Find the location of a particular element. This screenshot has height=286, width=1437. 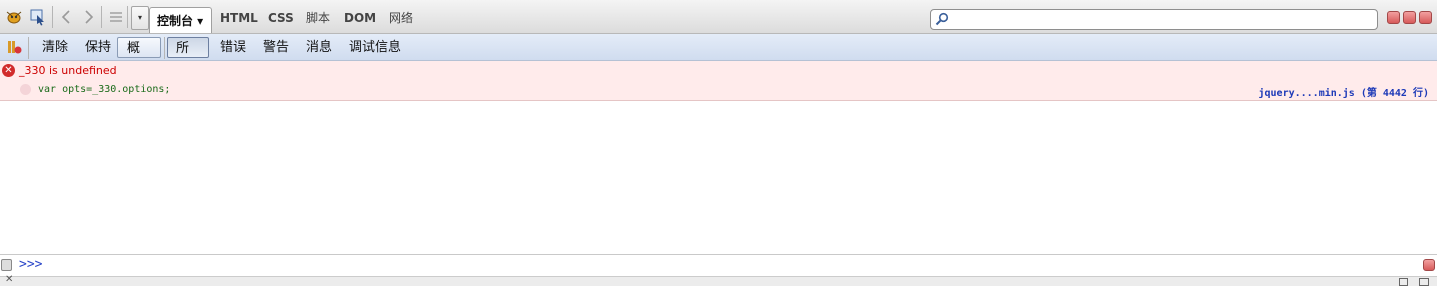

minimize-button is located at coordinates (1393, 17).